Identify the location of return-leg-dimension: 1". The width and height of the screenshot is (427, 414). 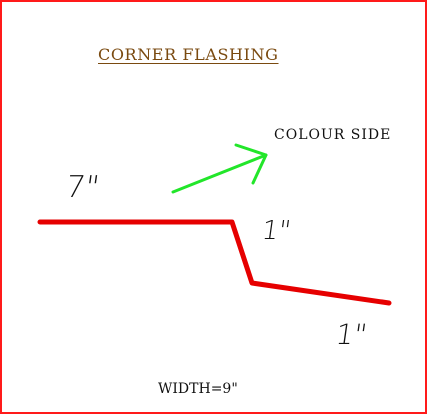
(351, 334).